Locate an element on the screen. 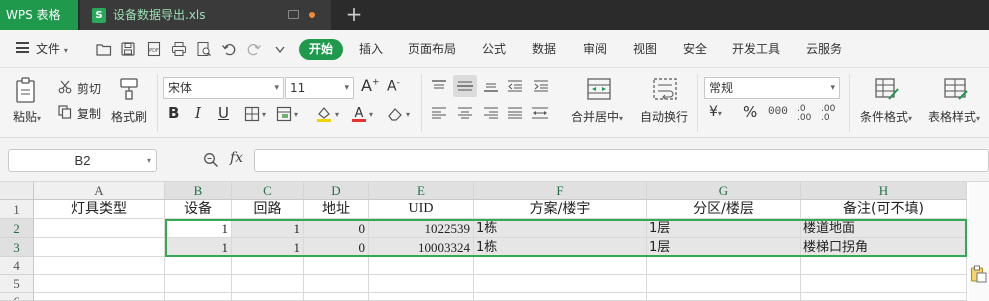  wrap-text-button: 自动换行 is located at coordinates (664, 116).